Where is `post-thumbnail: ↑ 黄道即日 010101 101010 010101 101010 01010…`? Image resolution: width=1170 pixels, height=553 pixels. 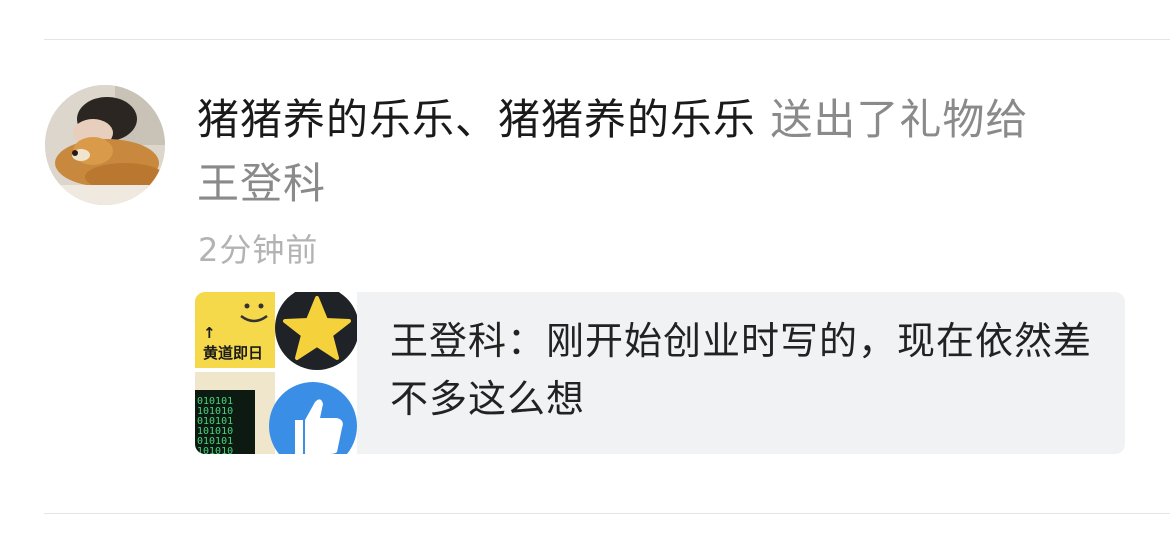
post-thumbnail: ↑ 黄道即日 010101 101010 010101 101010 01010… is located at coordinates (276, 373).